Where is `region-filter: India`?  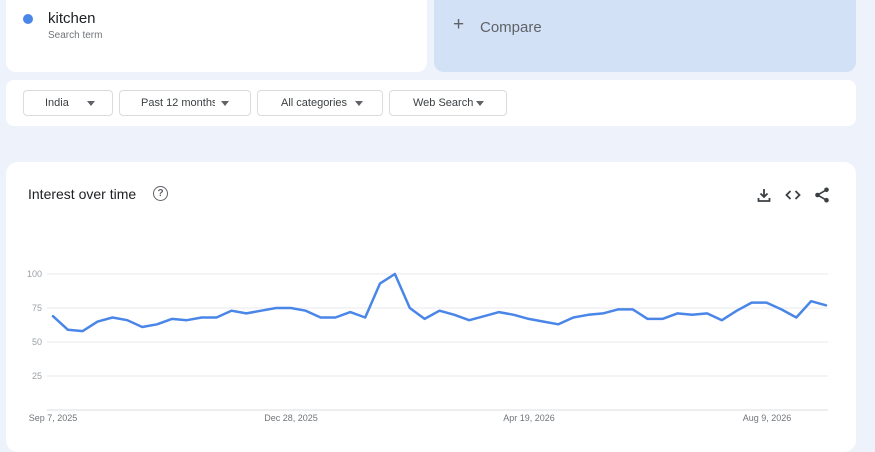
region-filter: India is located at coordinates (68, 103).